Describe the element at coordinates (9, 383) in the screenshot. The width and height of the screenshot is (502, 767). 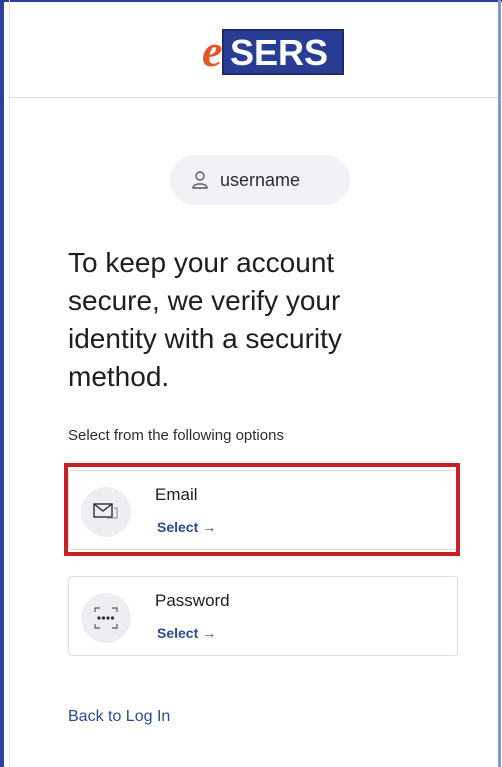
I see `content-left-rule` at that location.